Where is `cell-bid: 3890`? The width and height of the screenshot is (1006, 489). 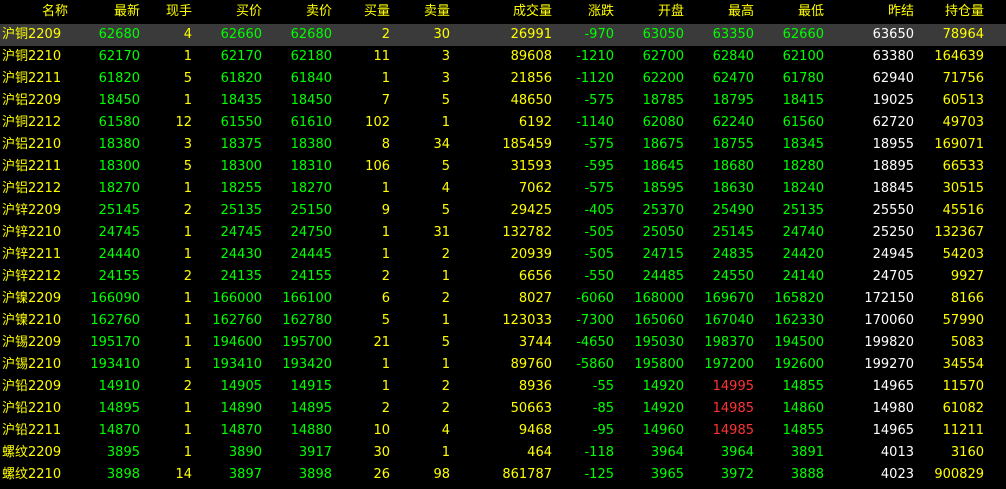
cell-bid: 3890 is located at coordinates (245, 452).